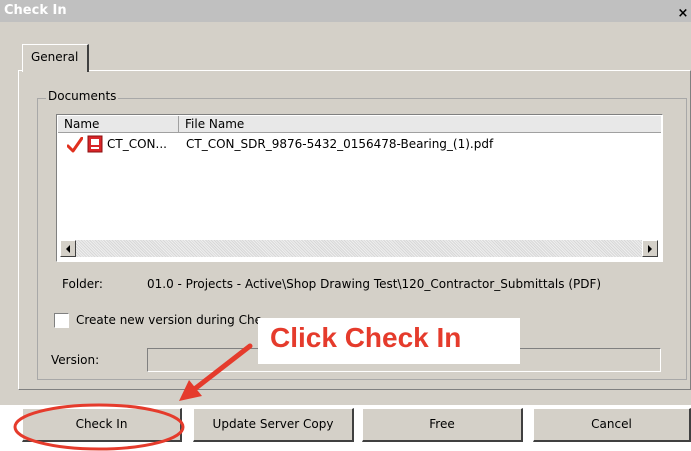 This screenshot has width=691, height=451. I want to click on horizontal-scrollbar, so click(359, 248).